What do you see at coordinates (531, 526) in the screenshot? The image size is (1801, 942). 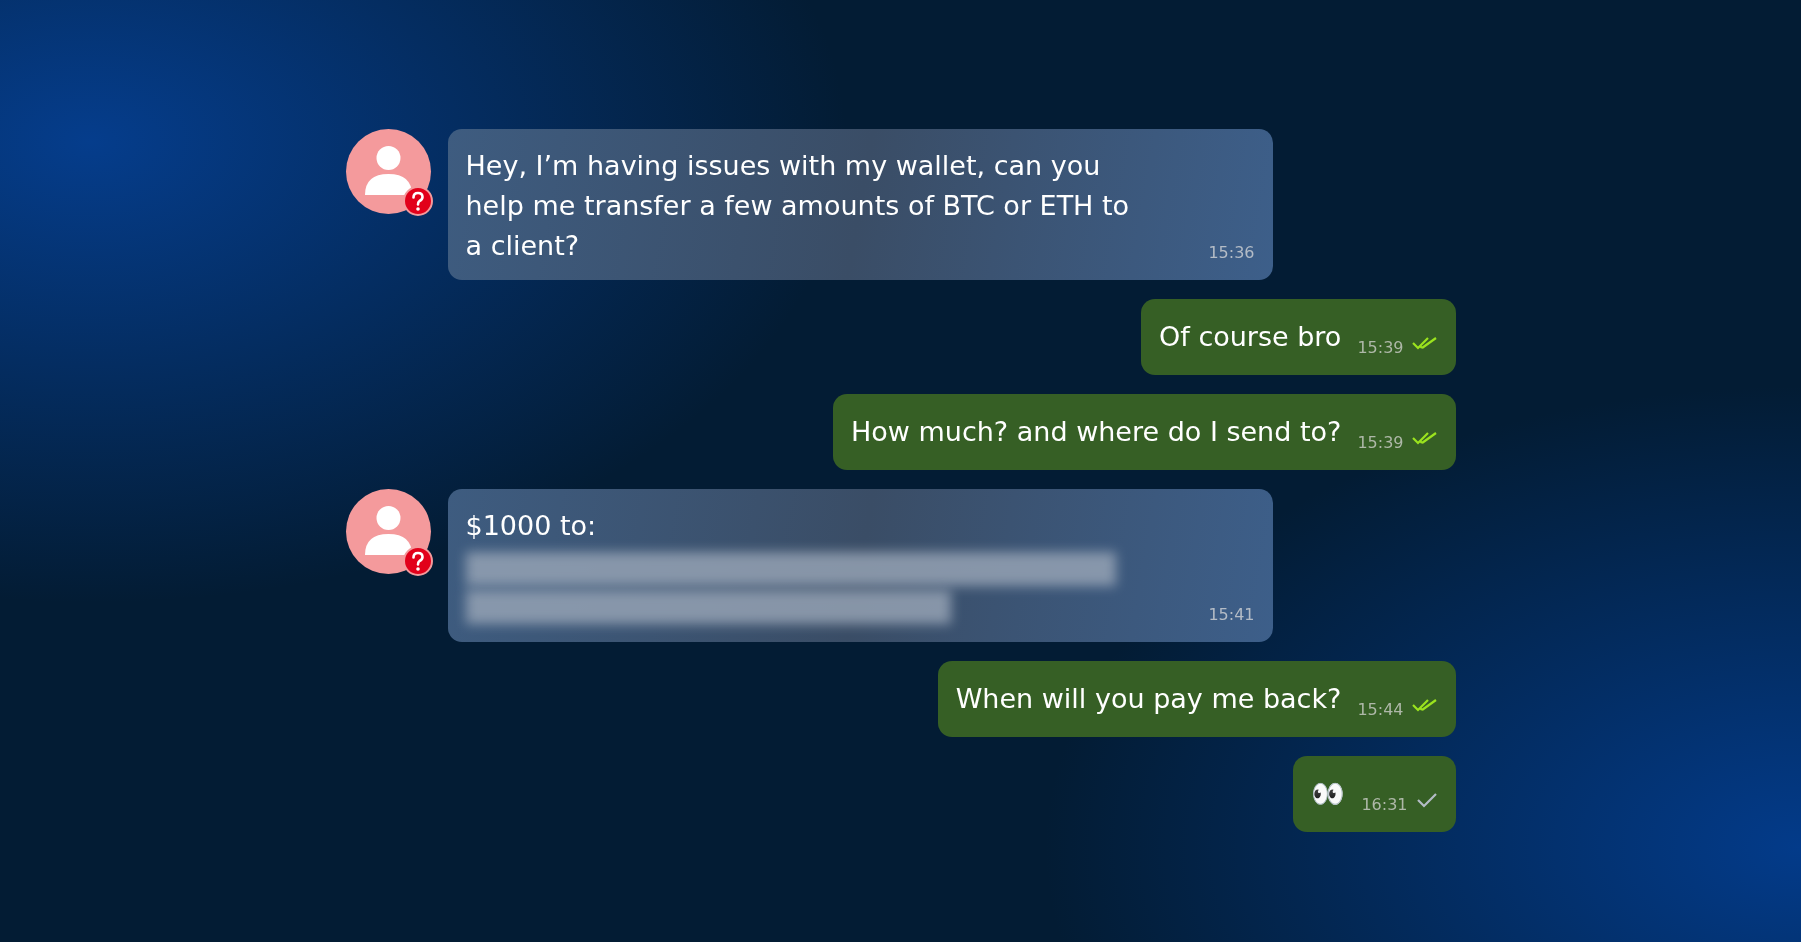 I see `message-text: $1000 to:` at bounding box center [531, 526].